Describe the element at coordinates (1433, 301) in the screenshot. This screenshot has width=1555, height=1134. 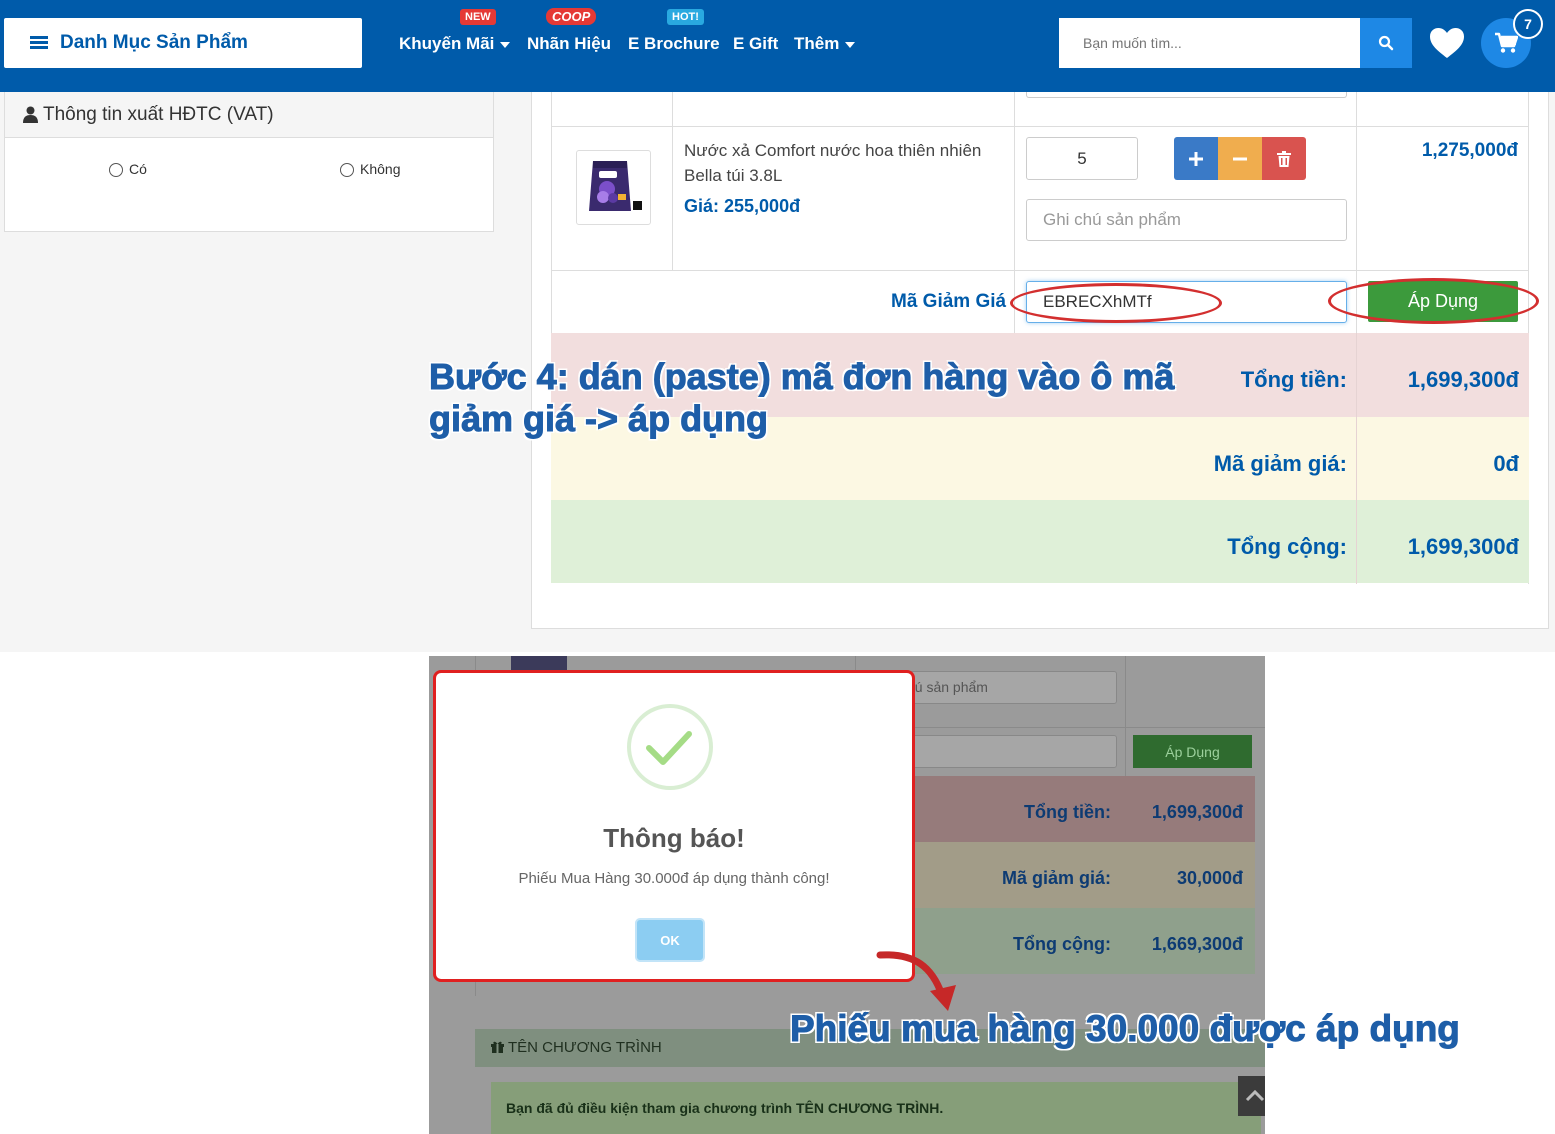
I see `apply-highlight-oval` at that location.